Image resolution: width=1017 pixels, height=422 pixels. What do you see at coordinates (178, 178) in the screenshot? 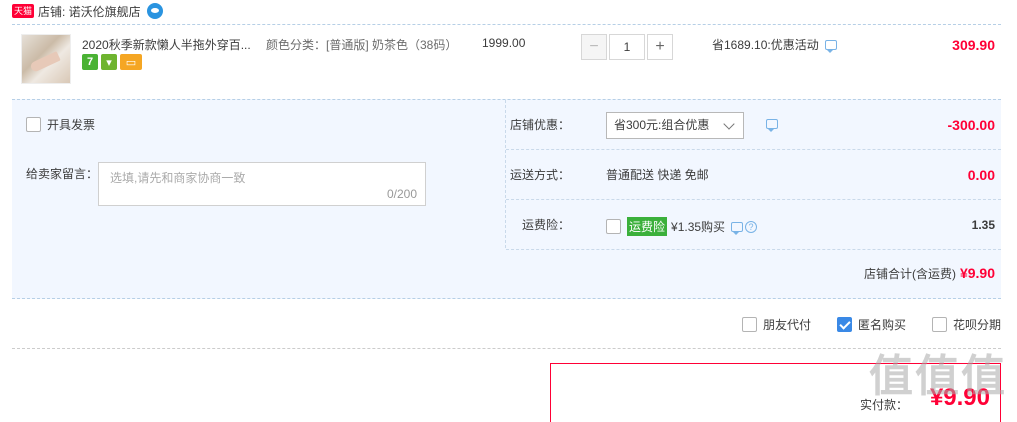
I see `memo-placeholder: 选填,请先和商家协商一致` at bounding box center [178, 178].